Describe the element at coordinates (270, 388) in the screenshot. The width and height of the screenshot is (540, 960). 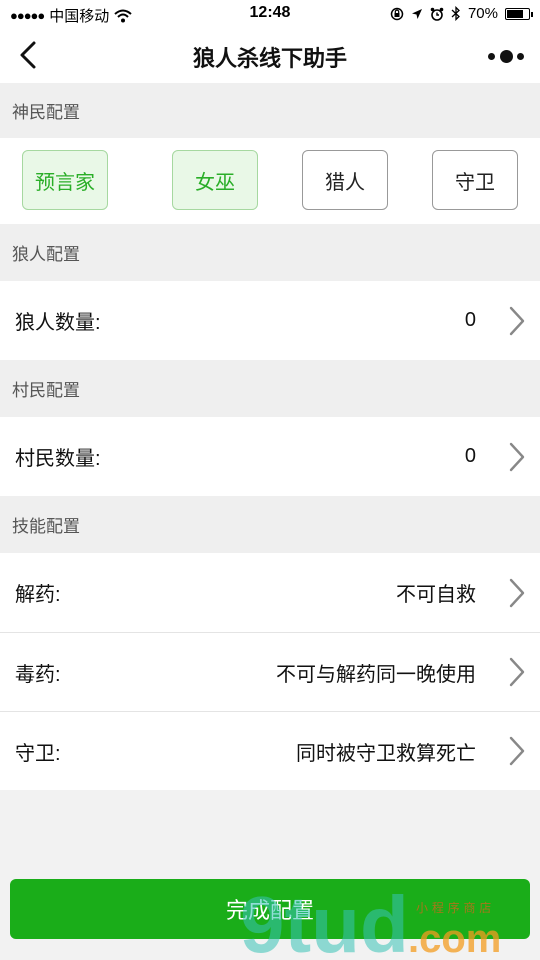
I see `section-header-villagers: 村民配置` at that location.